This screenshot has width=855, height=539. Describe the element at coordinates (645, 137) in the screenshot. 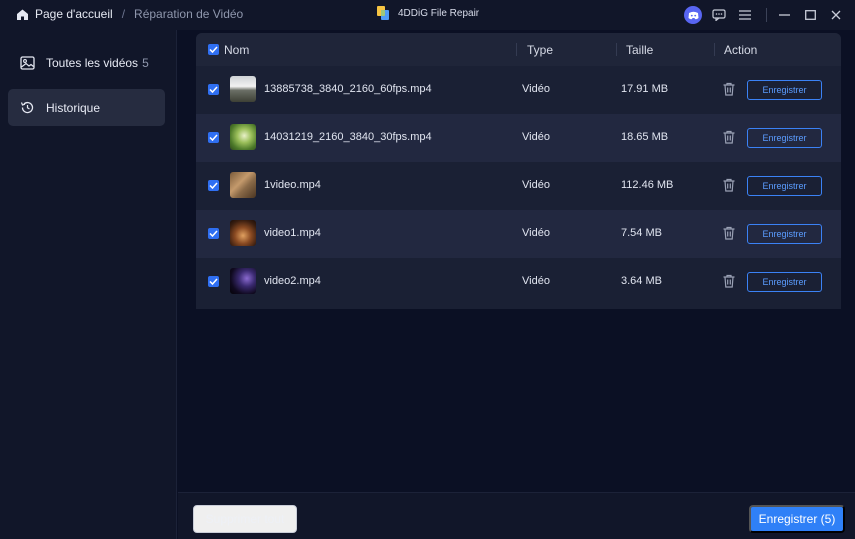

I see `file-size: 18.65 MB` at that location.